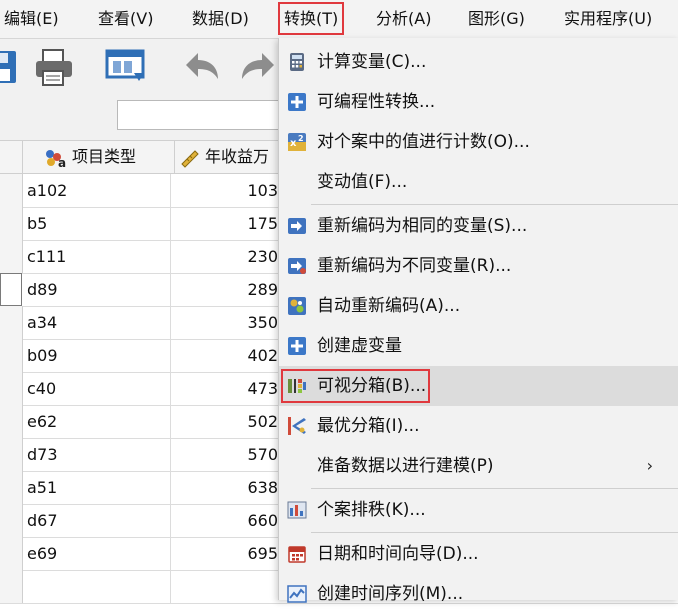 This screenshot has width=678, height=614. I want to click on count-icon: x 2, so click(297, 142).